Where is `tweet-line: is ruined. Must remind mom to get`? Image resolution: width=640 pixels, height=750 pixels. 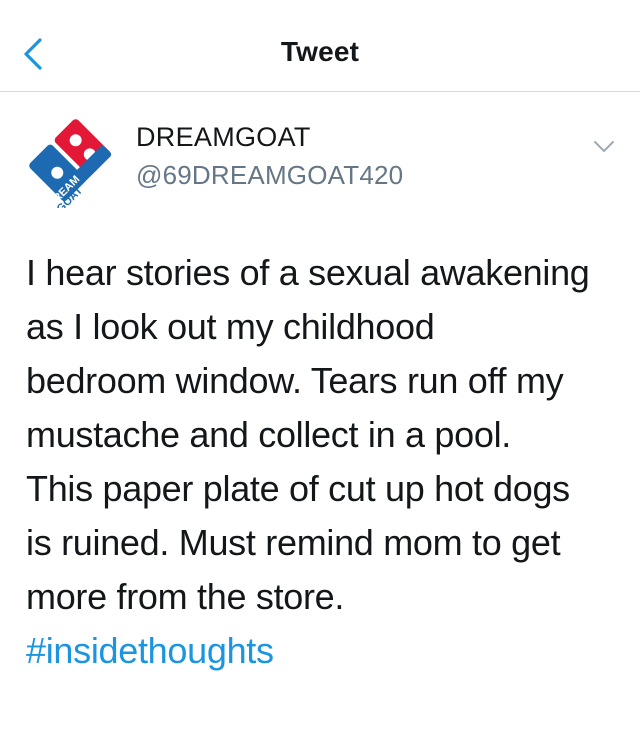 tweet-line: is ruined. Must remind mom to get is located at coordinates (293, 542).